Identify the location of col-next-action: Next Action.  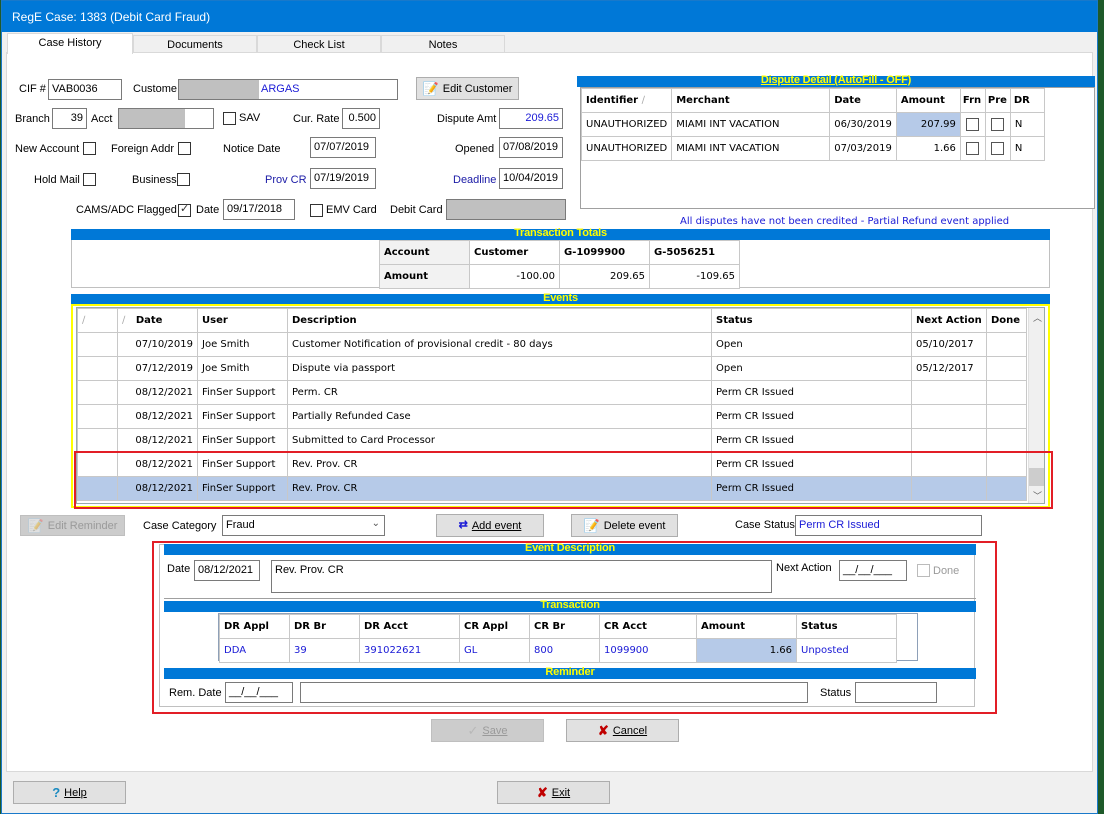
(949, 320).